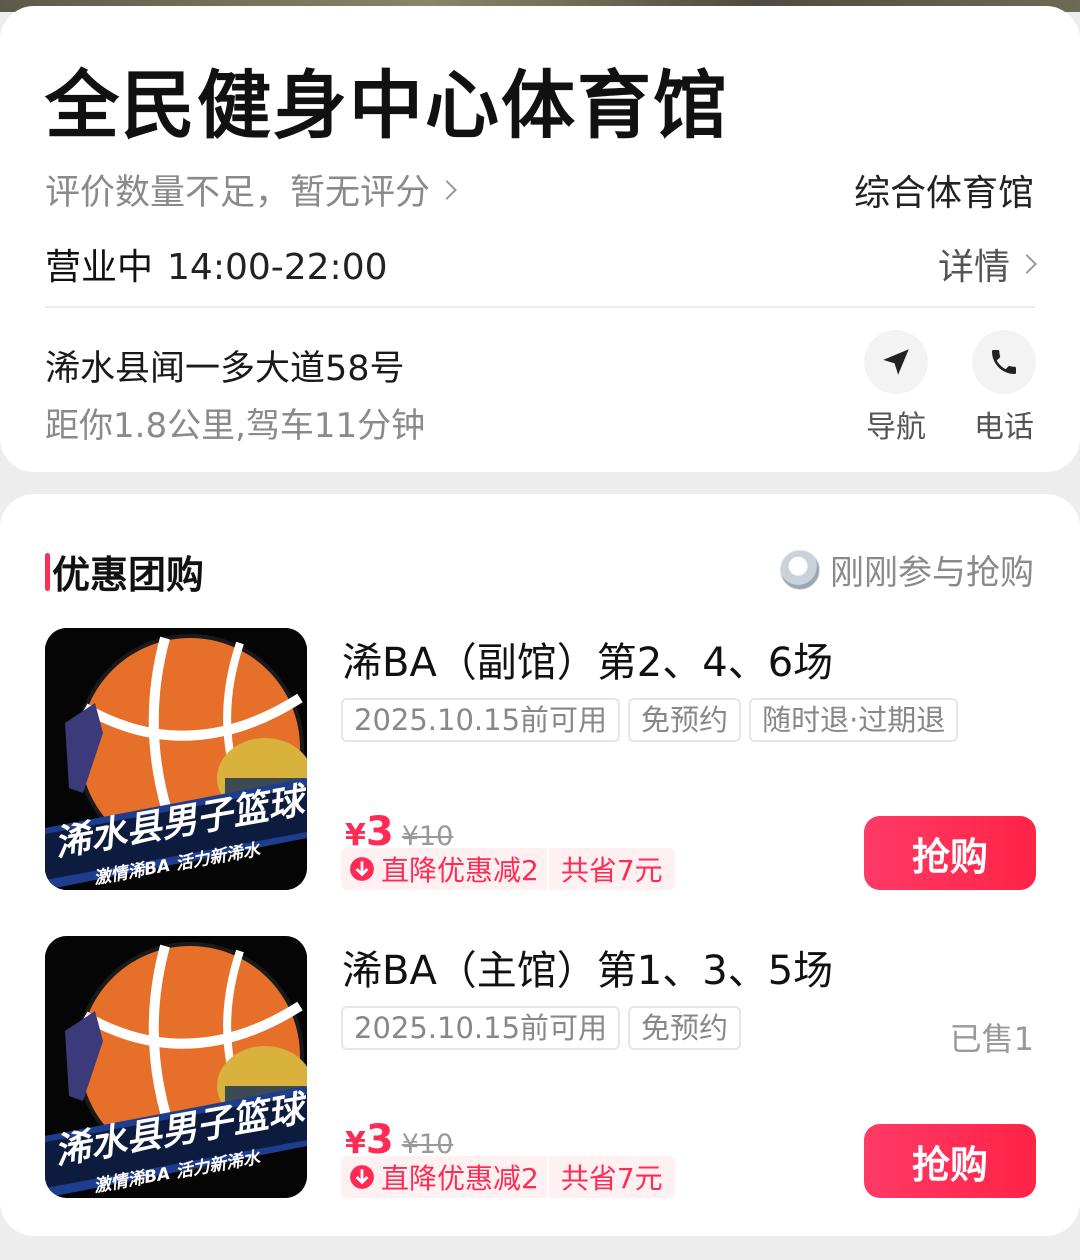  I want to click on phone-button: 电话, so click(1004, 388).